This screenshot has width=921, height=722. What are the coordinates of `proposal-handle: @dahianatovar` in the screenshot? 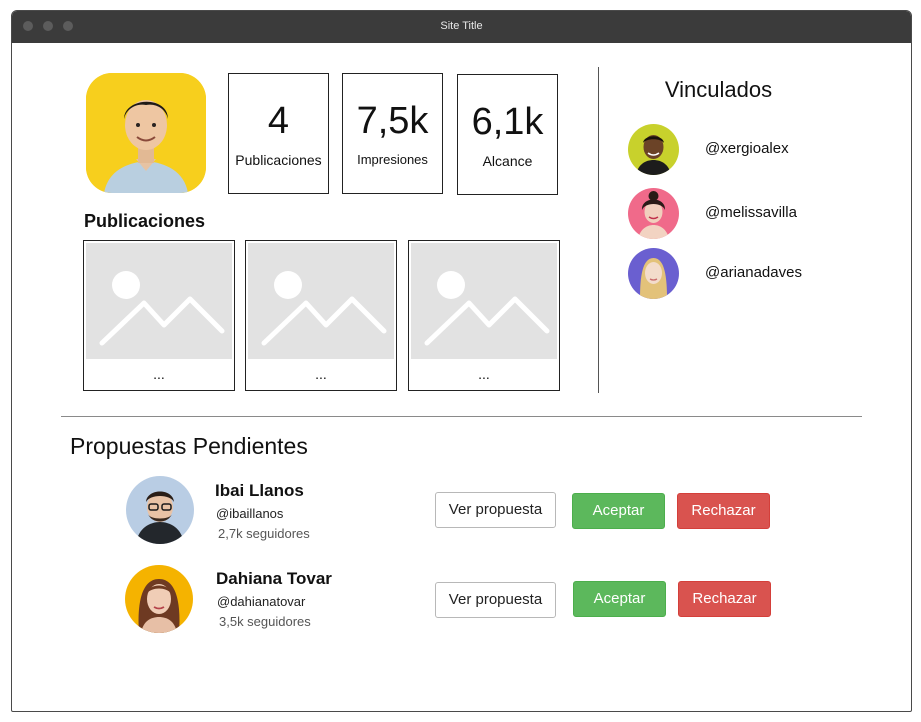 It's located at (261, 601).